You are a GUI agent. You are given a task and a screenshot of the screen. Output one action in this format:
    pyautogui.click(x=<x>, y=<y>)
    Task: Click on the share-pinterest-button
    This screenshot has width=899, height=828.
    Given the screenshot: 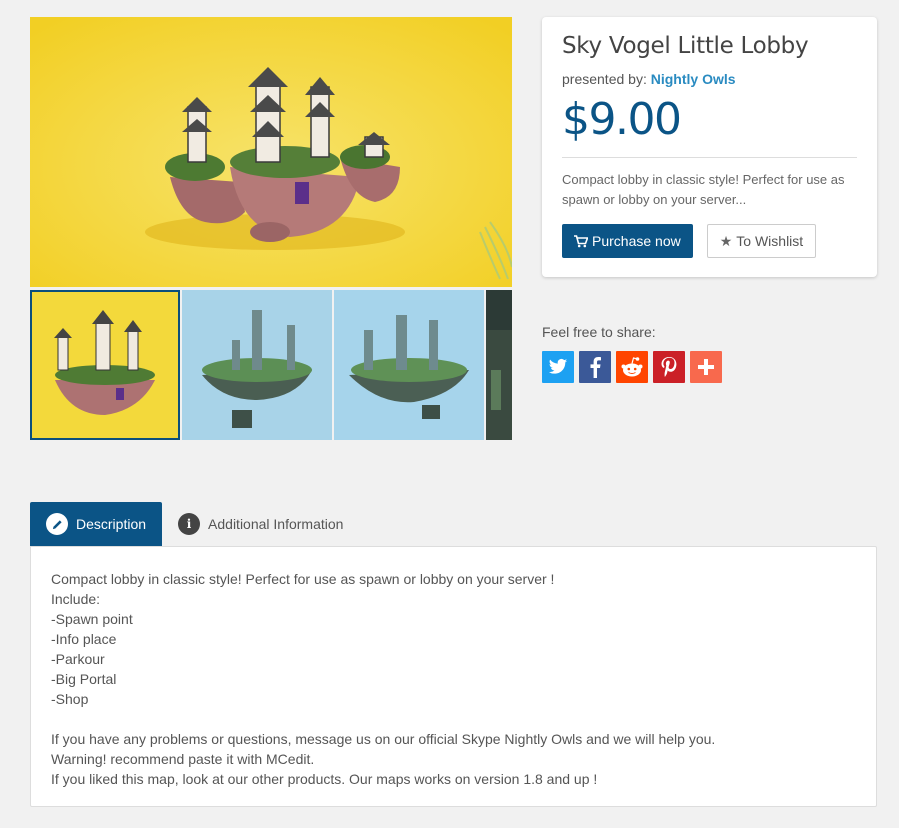 What is the action you would take?
    pyautogui.click(x=669, y=367)
    